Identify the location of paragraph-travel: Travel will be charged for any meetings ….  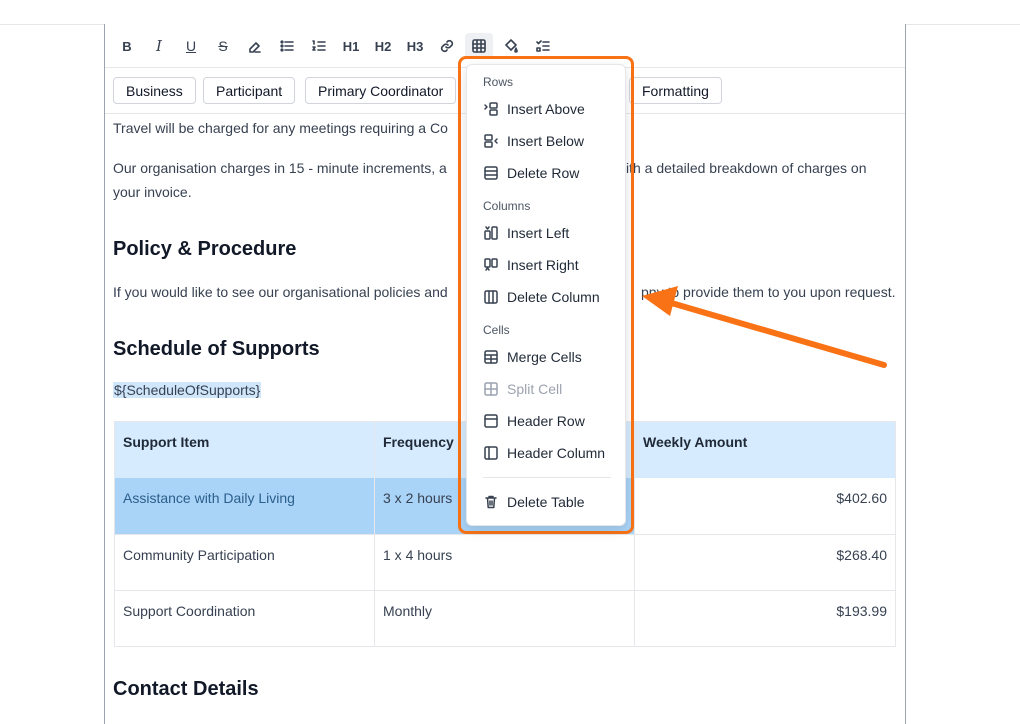
(280, 128).